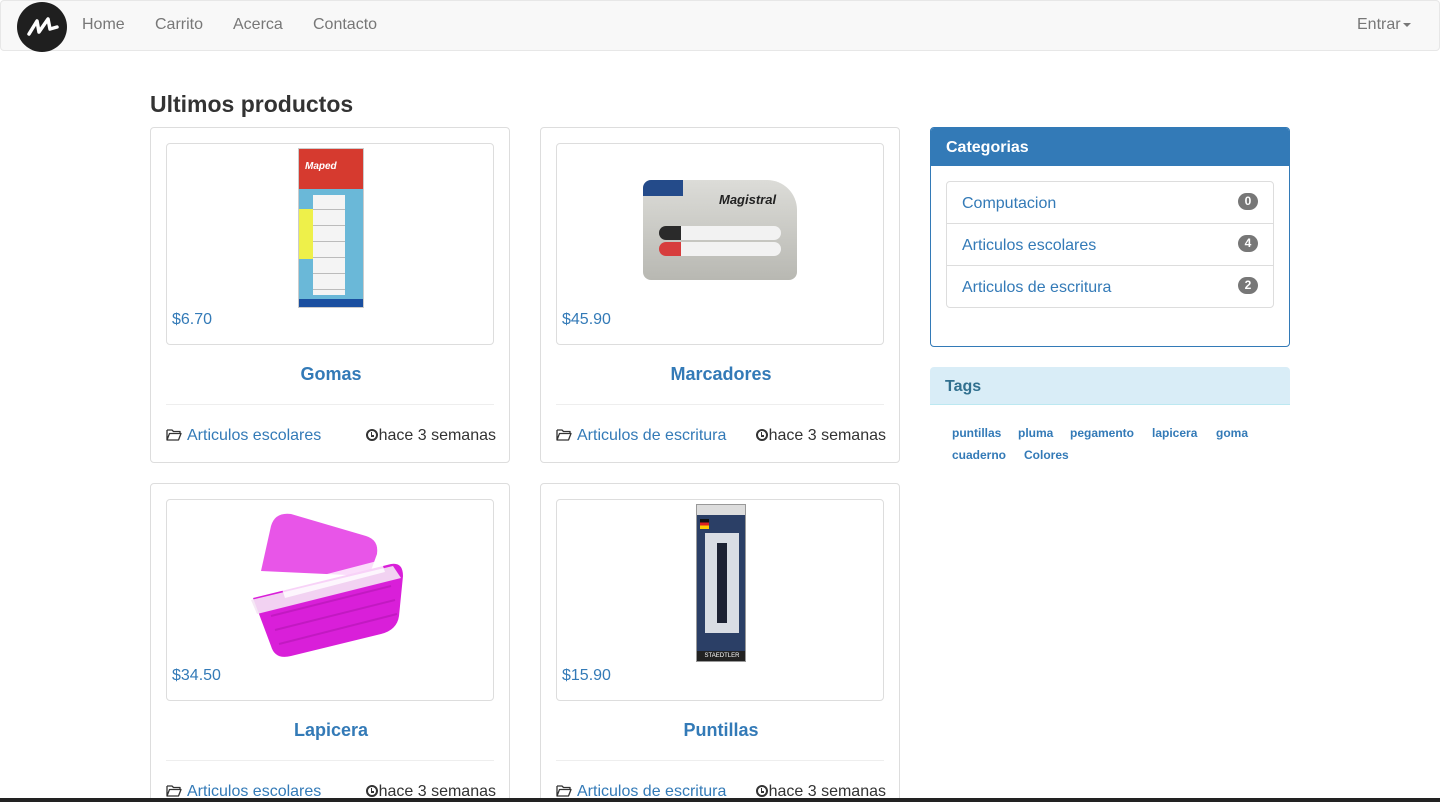 The height and width of the screenshot is (802, 1440). What do you see at coordinates (1037, 287) in the screenshot?
I see `category-label: Articulos de escritura` at bounding box center [1037, 287].